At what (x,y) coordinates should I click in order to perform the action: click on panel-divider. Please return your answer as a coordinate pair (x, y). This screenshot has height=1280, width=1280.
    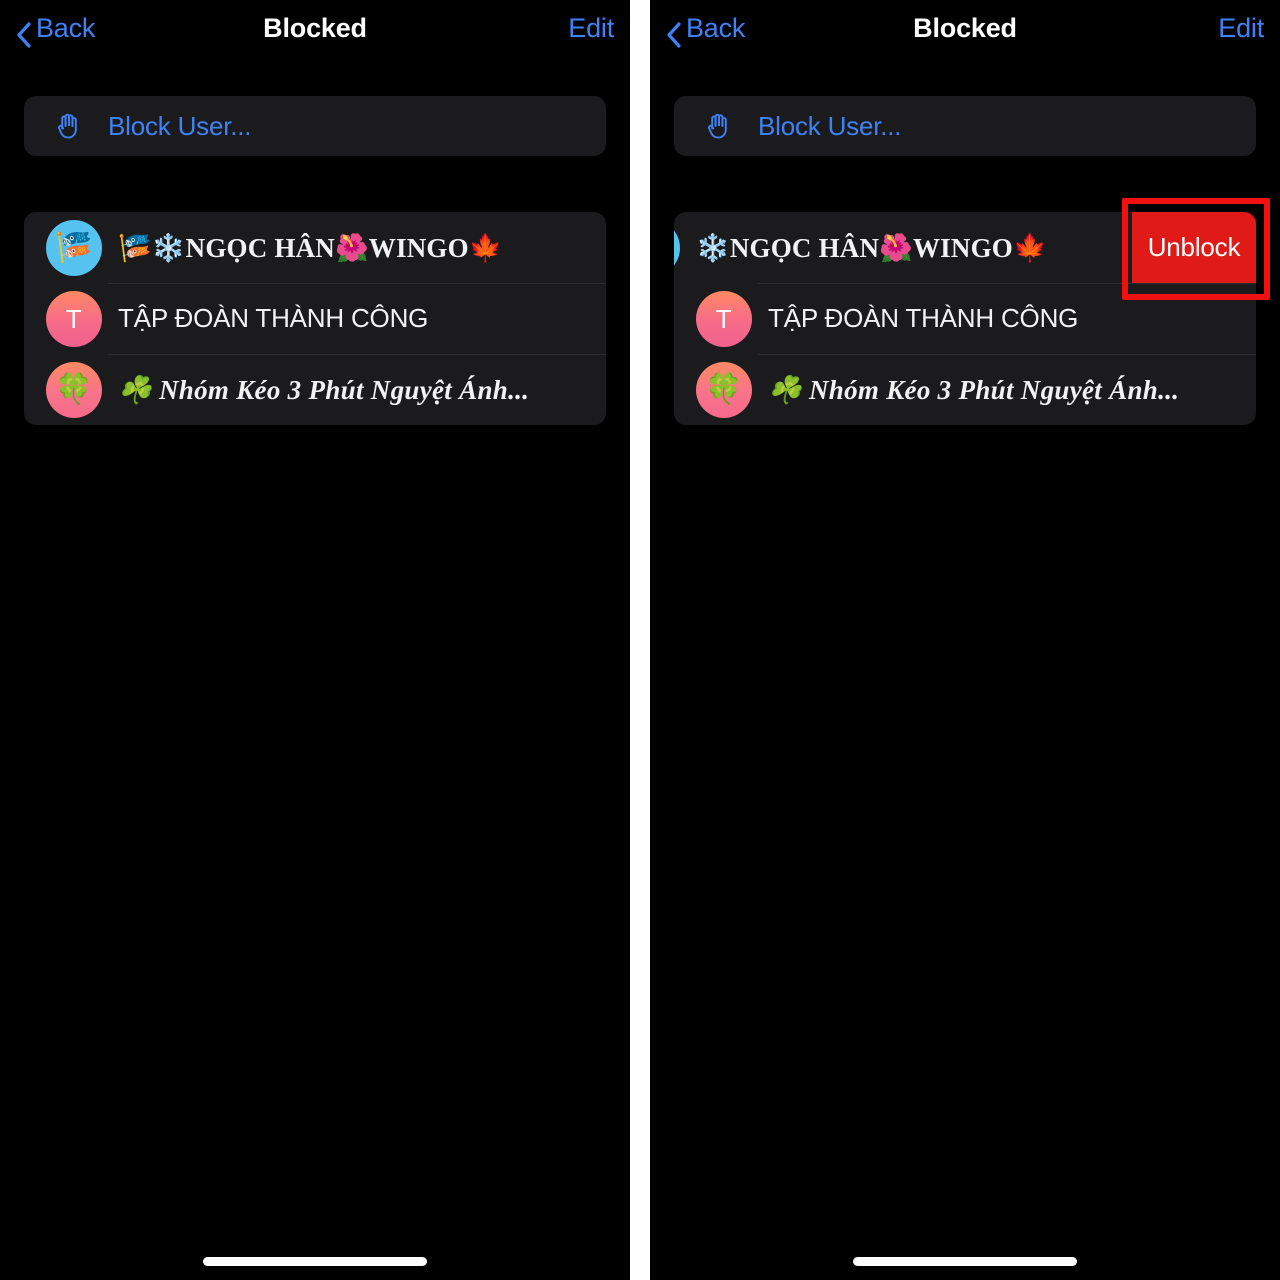
    Looking at the image, I should click on (640, 640).